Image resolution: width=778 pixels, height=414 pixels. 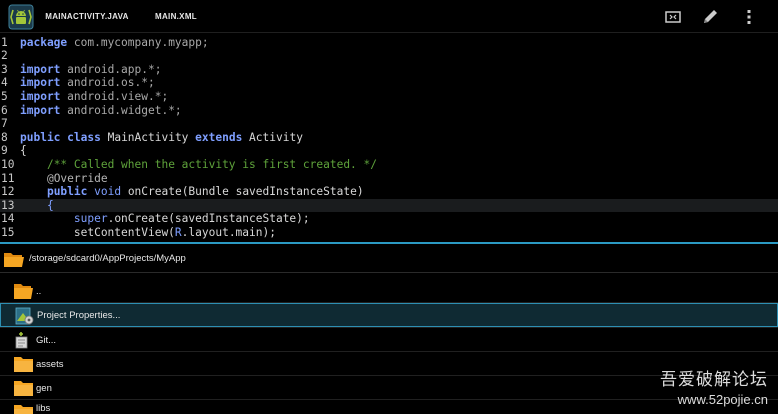 I want to click on code-line: 13 {, so click(x=389, y=205).